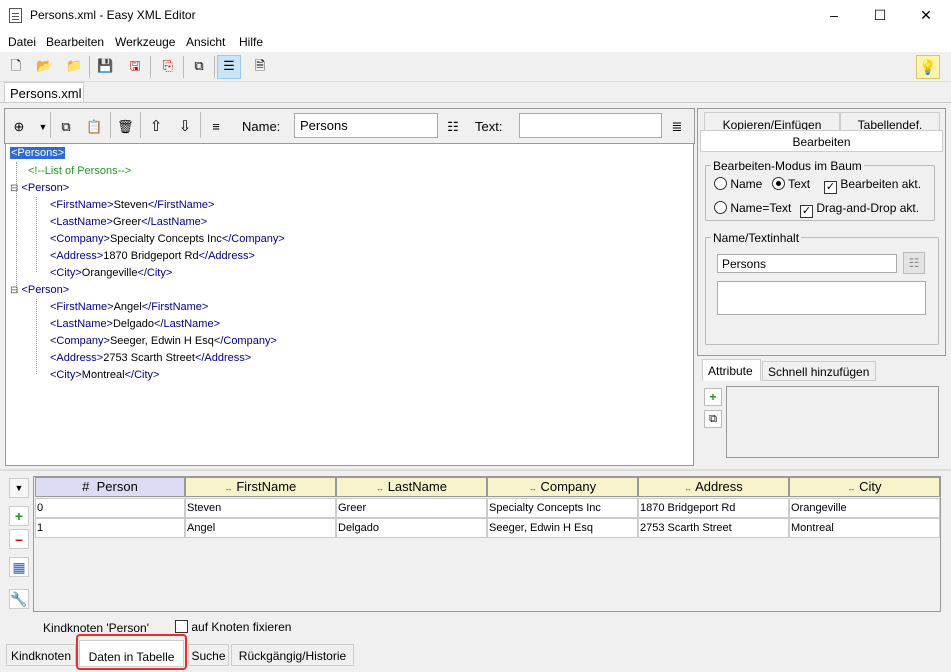  What do you see at coordinates (113, 15) in the screenshot?
I see `window-title: Persons.xml - Easy XML Editor` at bounding box center [113, 15].